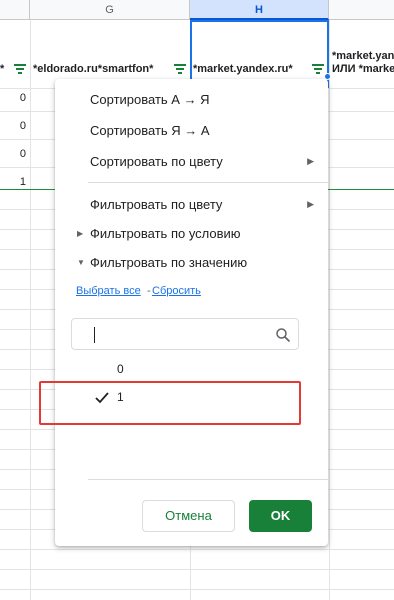  I want to click on search-icon, so click(283, 335).